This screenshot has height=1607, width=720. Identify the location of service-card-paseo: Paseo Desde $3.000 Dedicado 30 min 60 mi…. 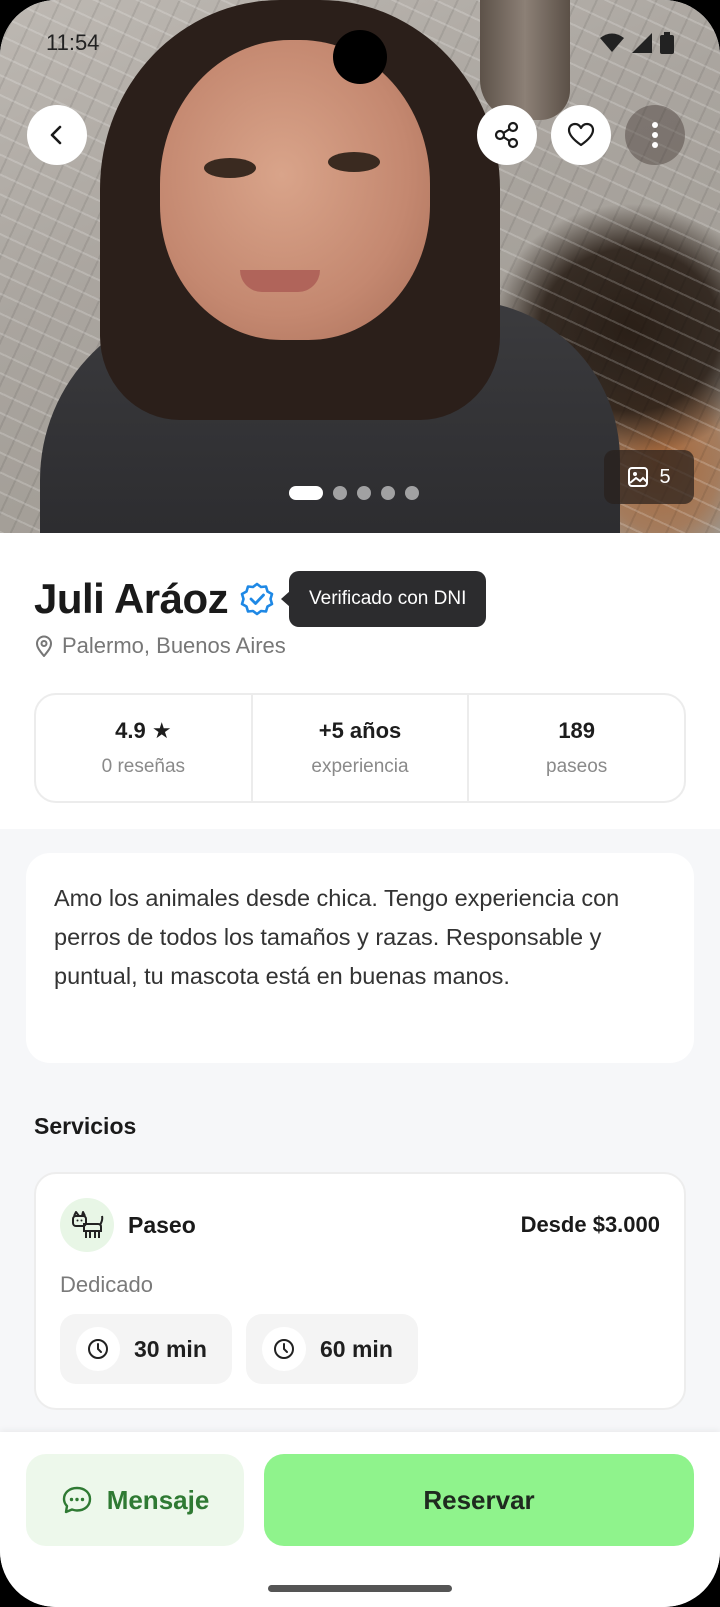
(360, 1291).